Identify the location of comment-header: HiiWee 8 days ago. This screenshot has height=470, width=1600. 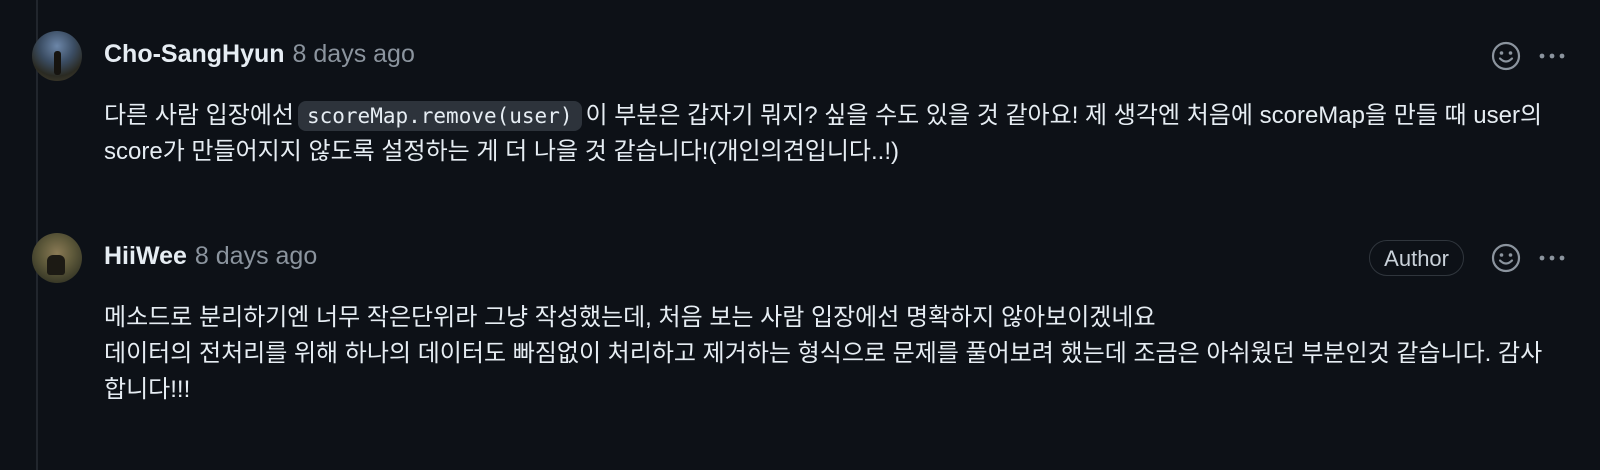
(210, 256).